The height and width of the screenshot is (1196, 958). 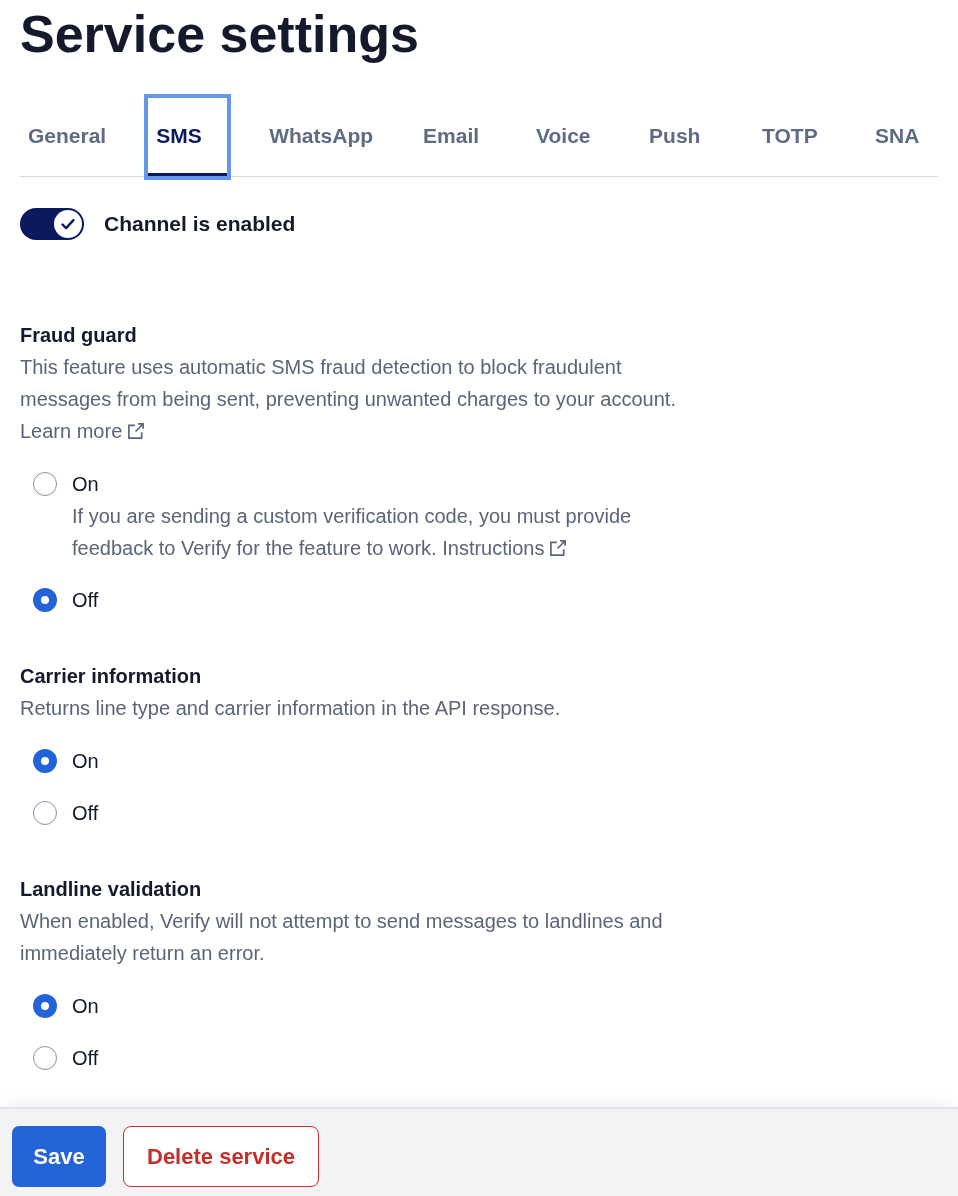 What do you see at coordinates (290, 708) in the screenshot?
I see `section-description: Returns line type and carrier information in the API response.` at bounding box center [290, 708].